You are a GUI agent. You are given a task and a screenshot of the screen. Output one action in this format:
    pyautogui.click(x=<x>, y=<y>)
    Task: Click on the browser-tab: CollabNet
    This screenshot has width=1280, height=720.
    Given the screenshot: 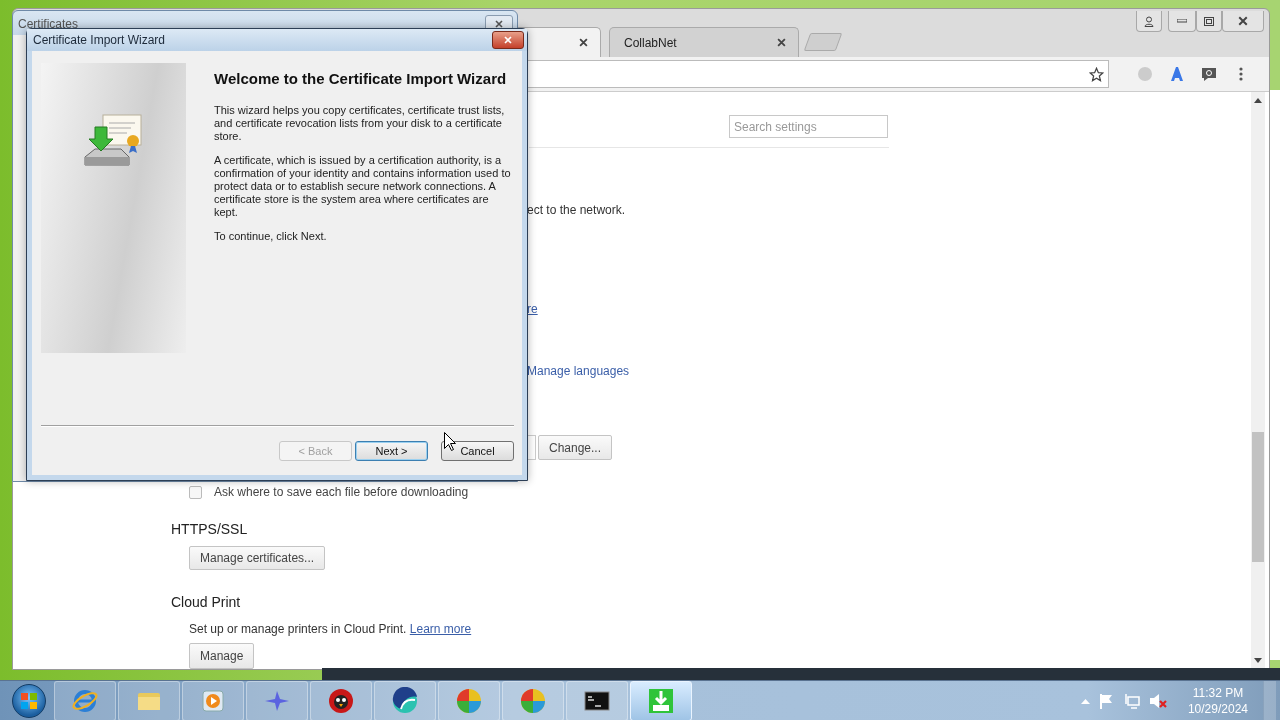 What is the action you would take?
    pyautogui.click(x=704, y=42)
    